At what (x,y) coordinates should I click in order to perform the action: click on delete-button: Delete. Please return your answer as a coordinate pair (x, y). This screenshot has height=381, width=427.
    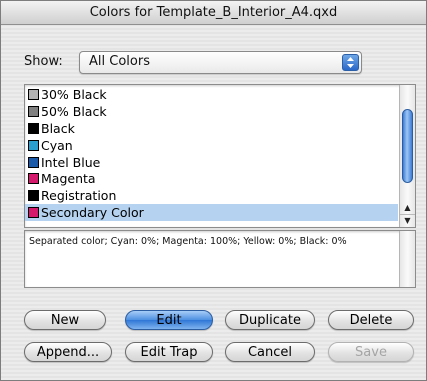
    Looking at the image, I should click on (371, 320).